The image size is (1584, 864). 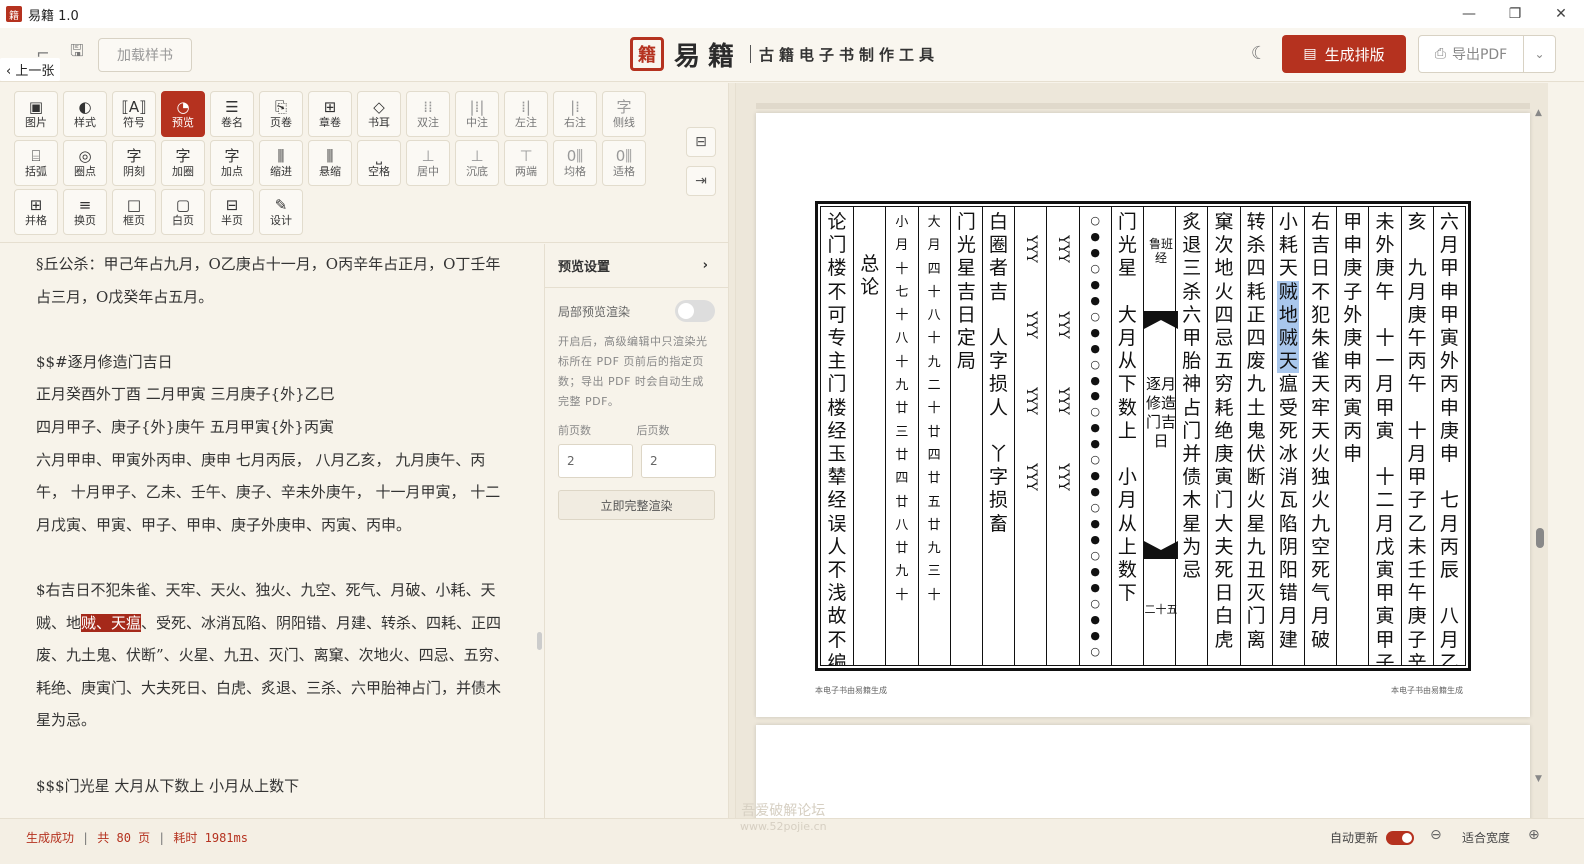 What do you see at coordinates (1127, 361) in the screenshot?
I see `column-char: 从` at bounding box center [1127, 361].